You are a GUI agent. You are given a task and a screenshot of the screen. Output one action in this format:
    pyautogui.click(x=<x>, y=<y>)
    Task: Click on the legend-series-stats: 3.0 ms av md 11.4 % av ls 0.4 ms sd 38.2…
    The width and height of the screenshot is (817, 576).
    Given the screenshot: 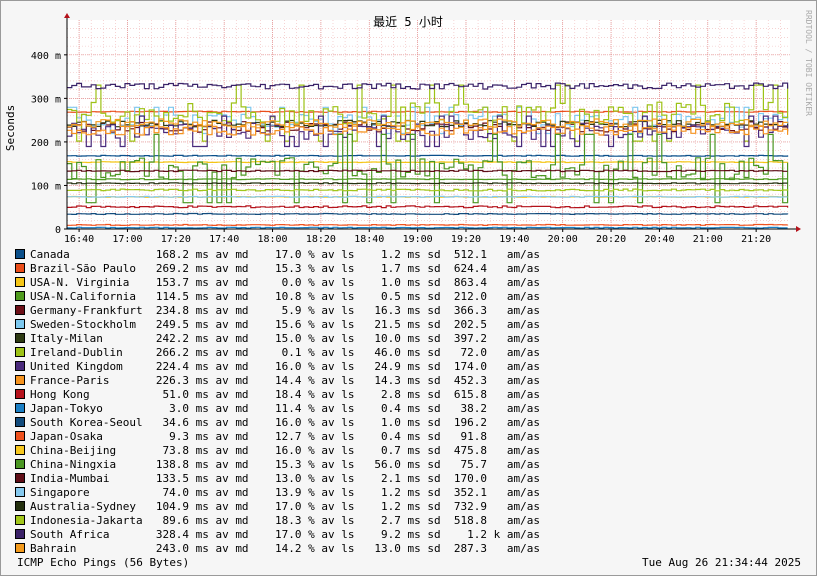 What is the action you would take?
    pyautogui.click(x=347, y=408)
    